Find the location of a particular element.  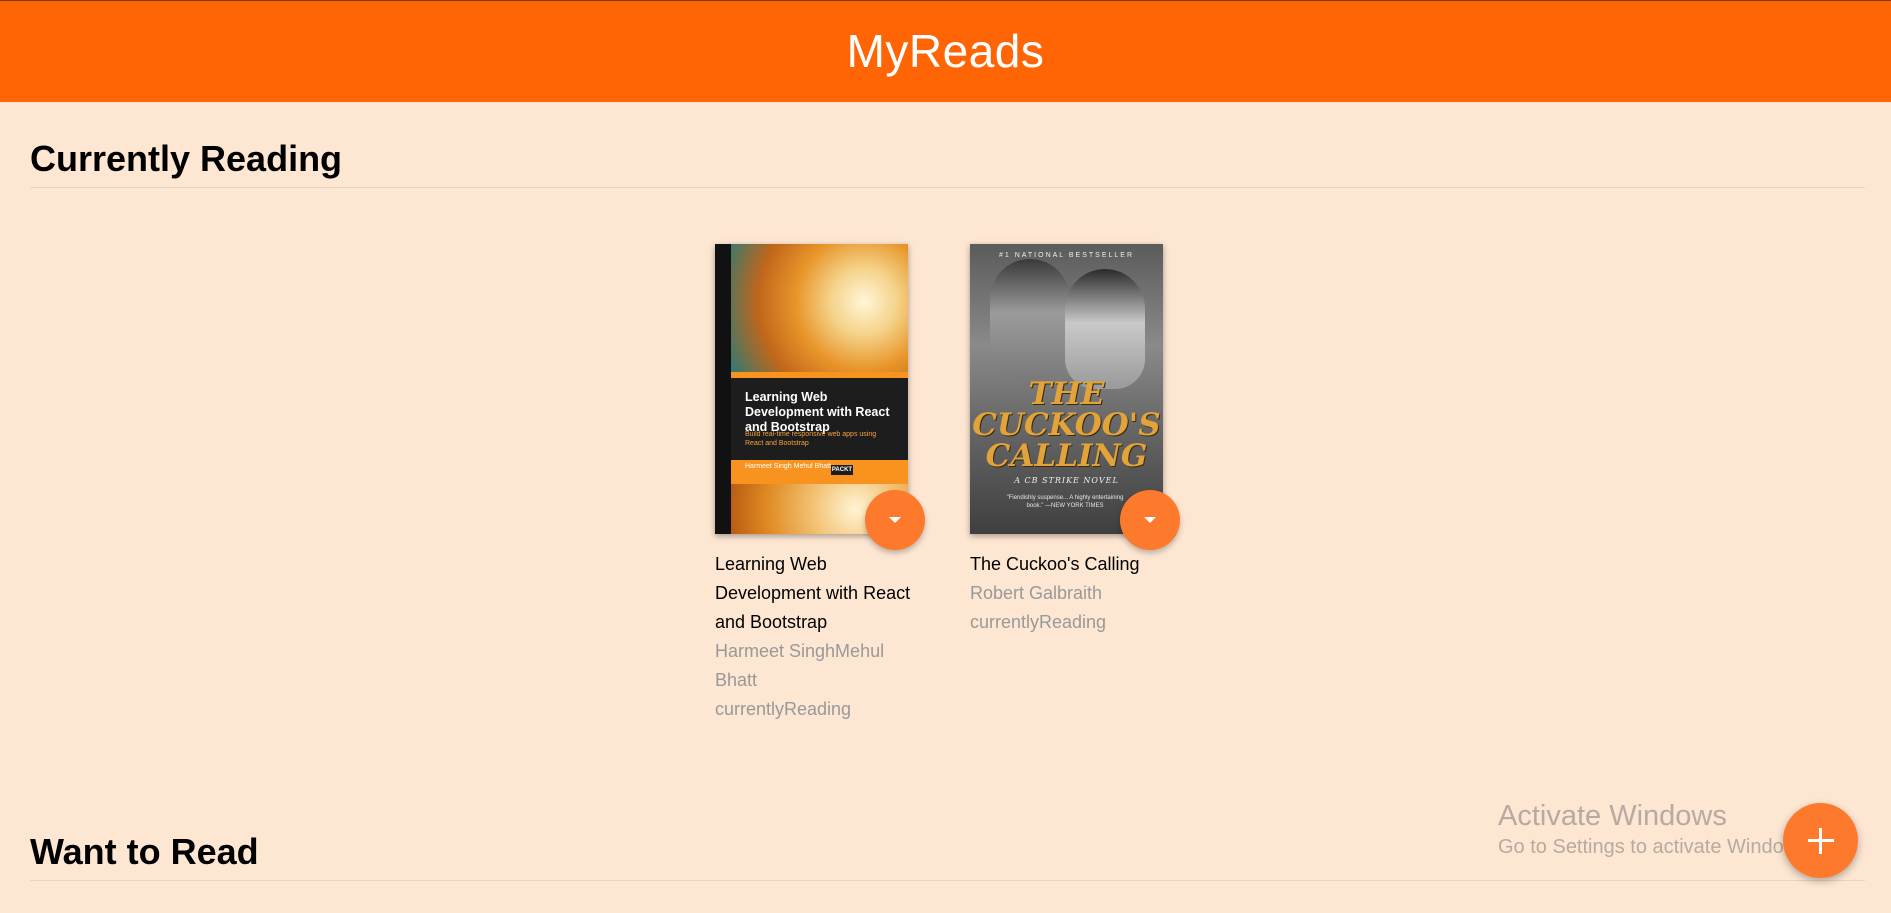

cover-authors: Harmeet Singh Mehul Bhatt is located at coordinates (788, 466).